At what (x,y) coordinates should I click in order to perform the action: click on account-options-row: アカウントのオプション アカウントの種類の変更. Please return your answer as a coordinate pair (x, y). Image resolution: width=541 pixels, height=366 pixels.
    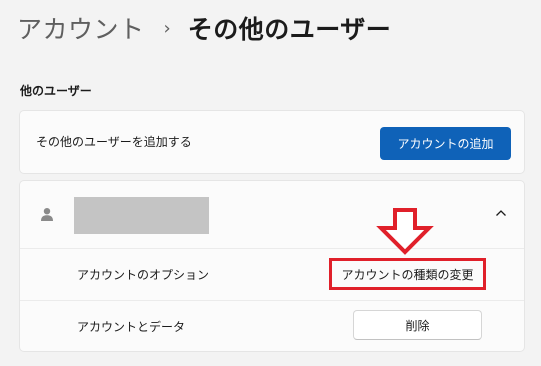
    Looking at the image, I should click on (272, 275).